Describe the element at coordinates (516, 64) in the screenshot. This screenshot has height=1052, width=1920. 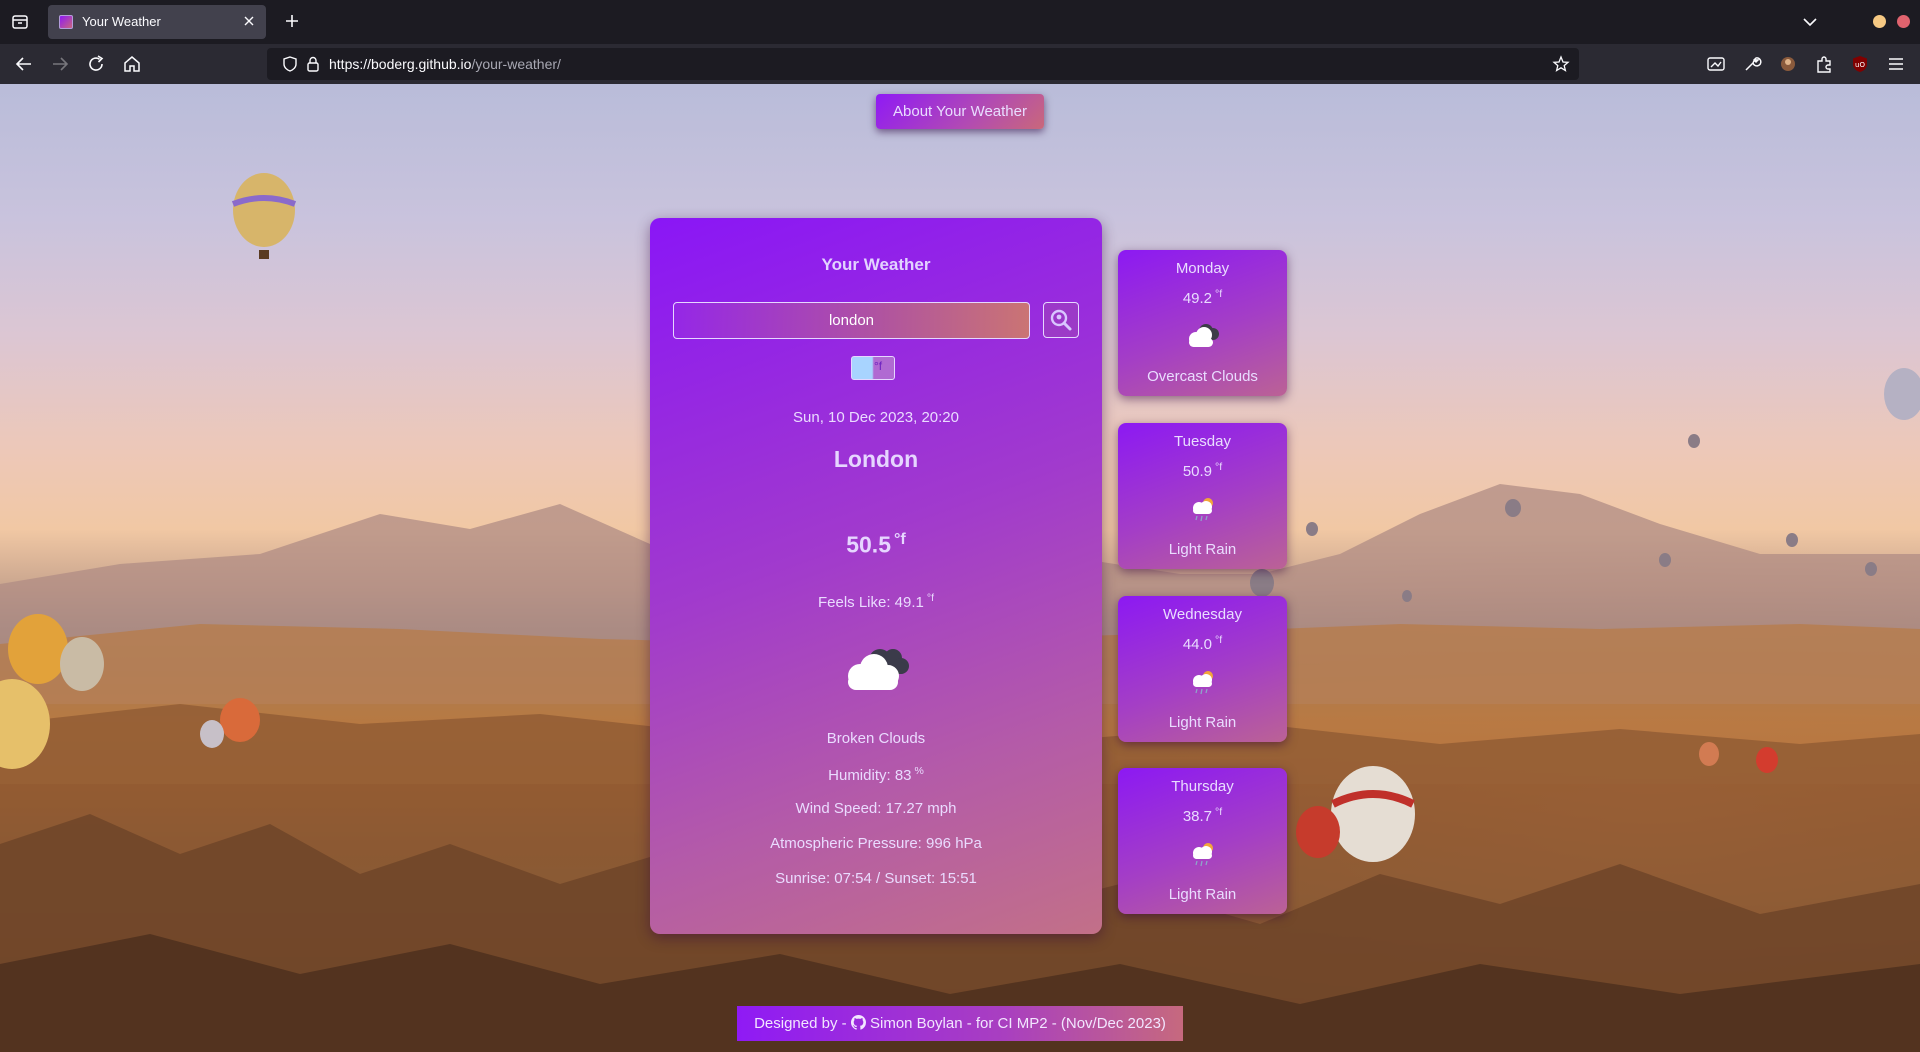
I see `url-path: /your-weather/` at that location.